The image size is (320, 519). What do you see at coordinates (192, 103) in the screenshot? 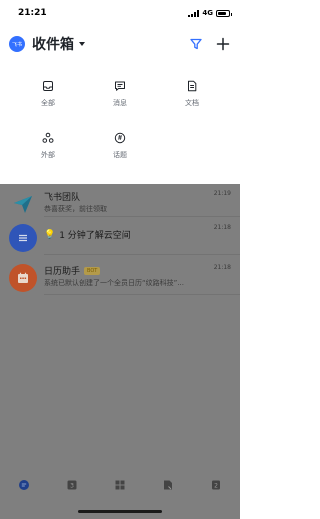
I see `filter-label: 文档` at bounding box center [192, 103].